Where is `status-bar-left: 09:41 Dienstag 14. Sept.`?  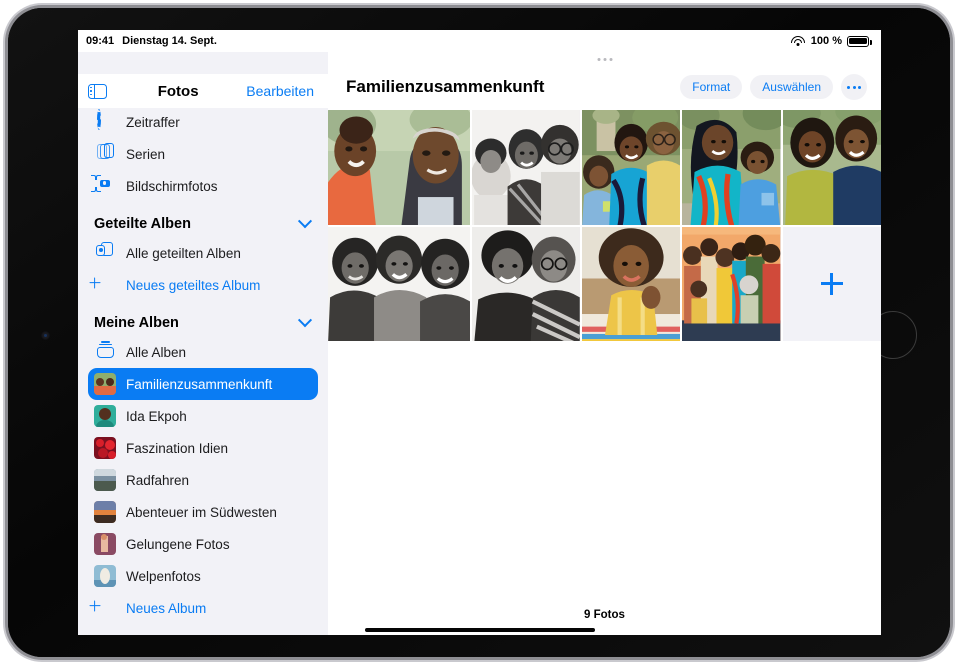
status-bar-left: 09:41 Dienstag 14. Sept. is located at coordinates (151, 41).